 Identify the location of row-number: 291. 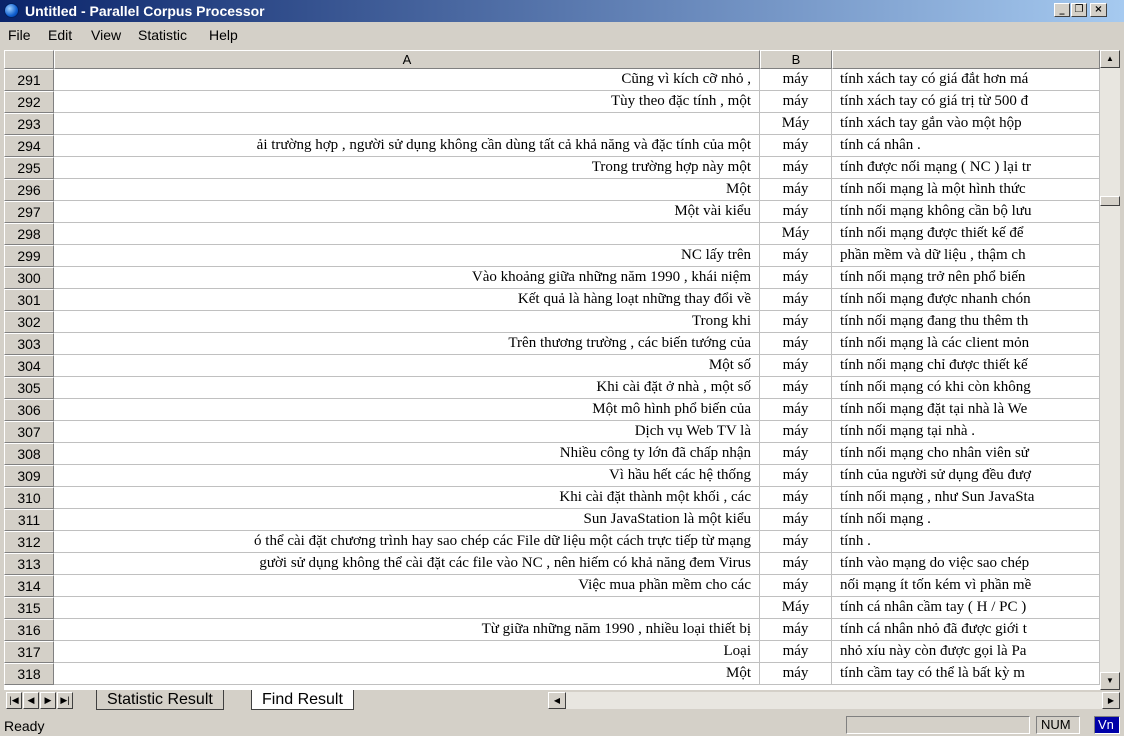
(29, 80).